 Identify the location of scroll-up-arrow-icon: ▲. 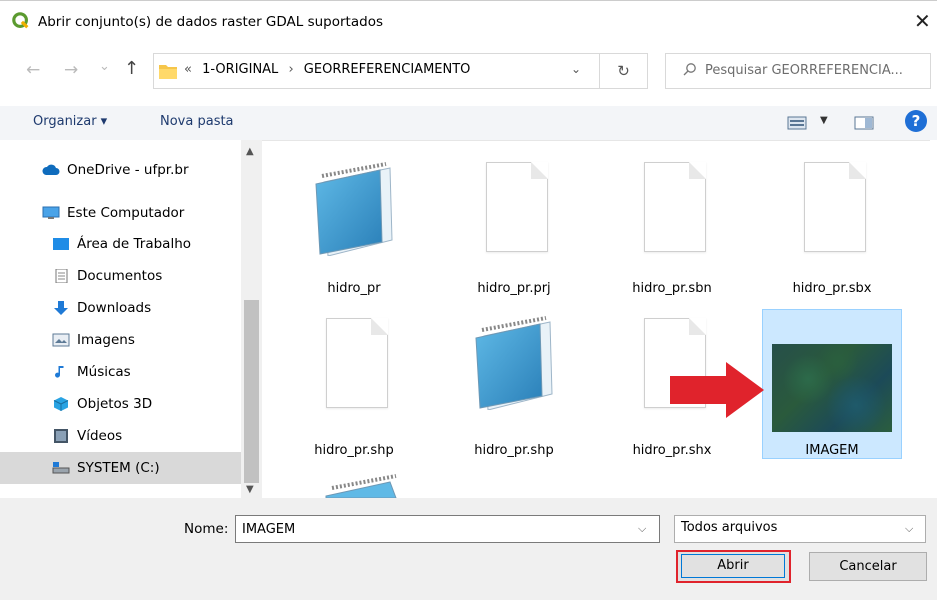
(250, 151).